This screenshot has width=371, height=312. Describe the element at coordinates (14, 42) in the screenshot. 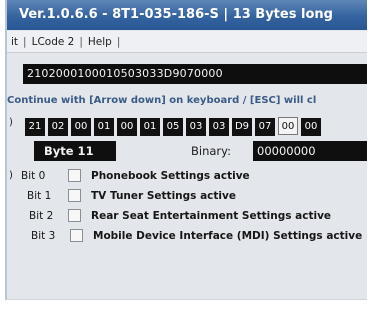

I see `menu-item-it: it` at that location.